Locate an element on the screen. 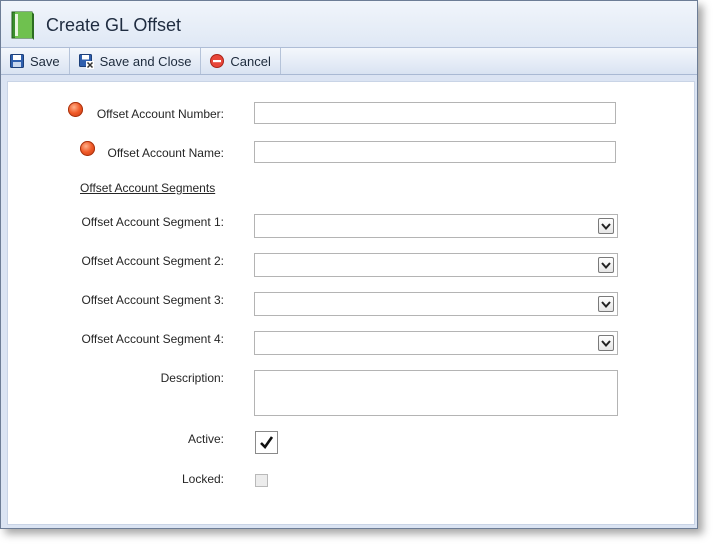 This screenshot has height=545, width=714. segment-3-select is located at coordinates (436, 304).